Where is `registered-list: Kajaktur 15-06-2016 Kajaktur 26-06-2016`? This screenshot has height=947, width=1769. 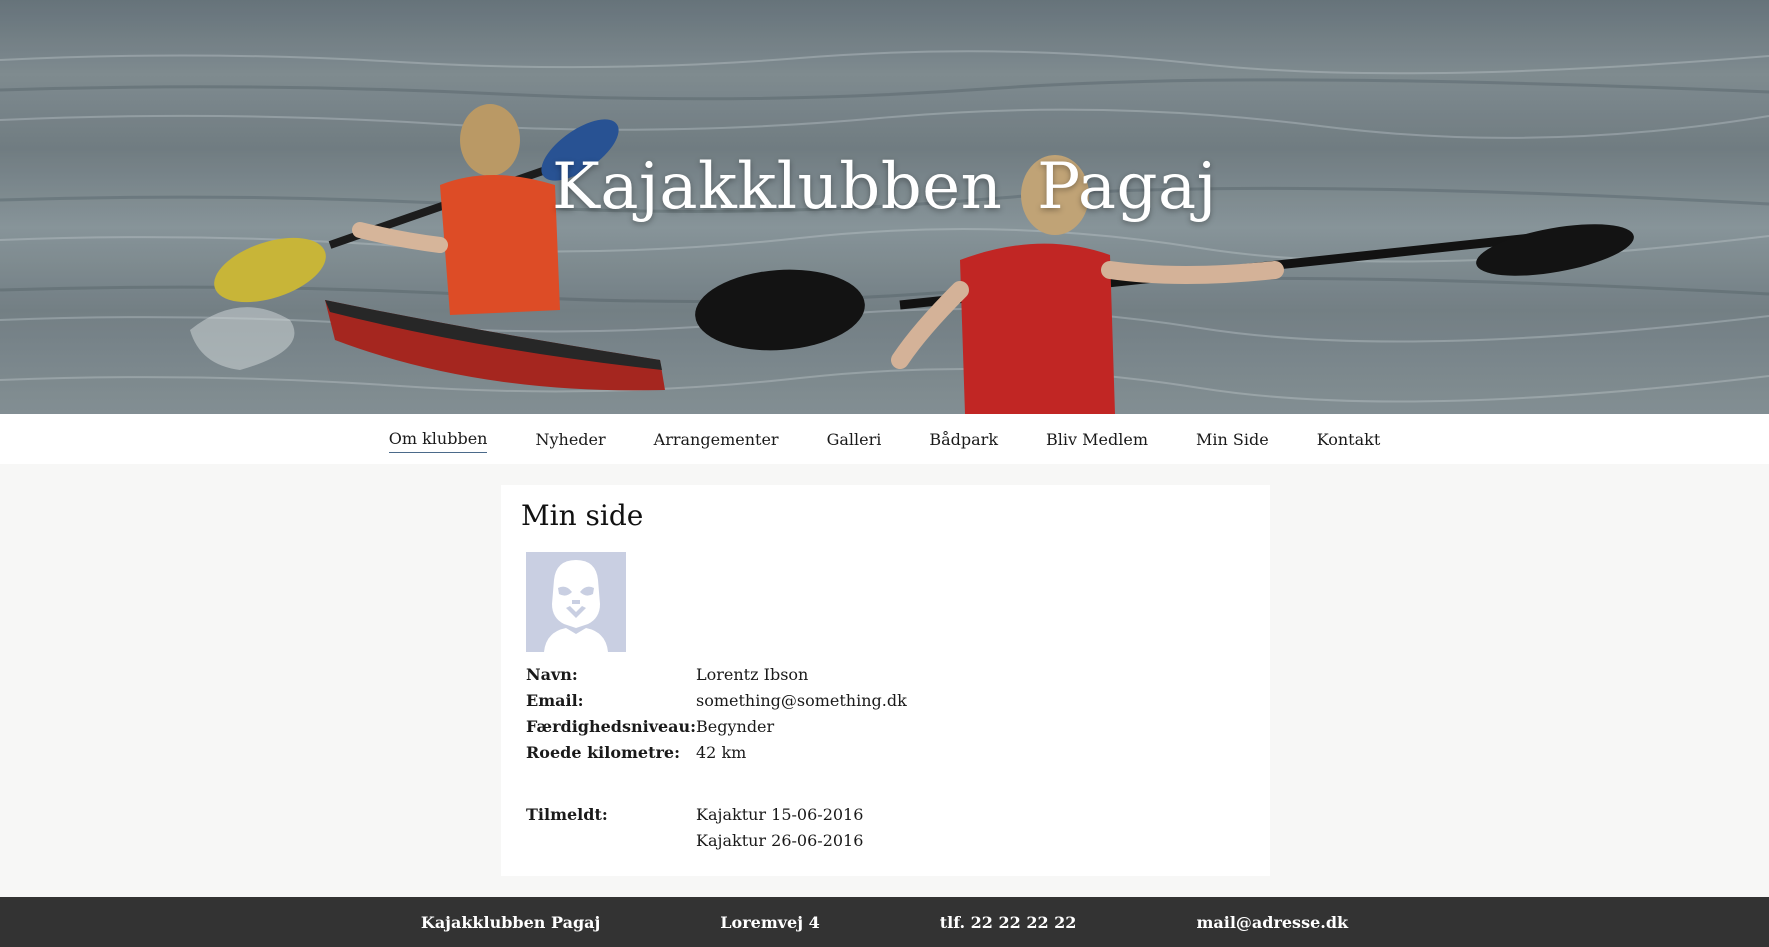 registered-list: Kajaktur 15-06-2016 Kajaktur 26-06-2016 is located at coordinates (779, 828).